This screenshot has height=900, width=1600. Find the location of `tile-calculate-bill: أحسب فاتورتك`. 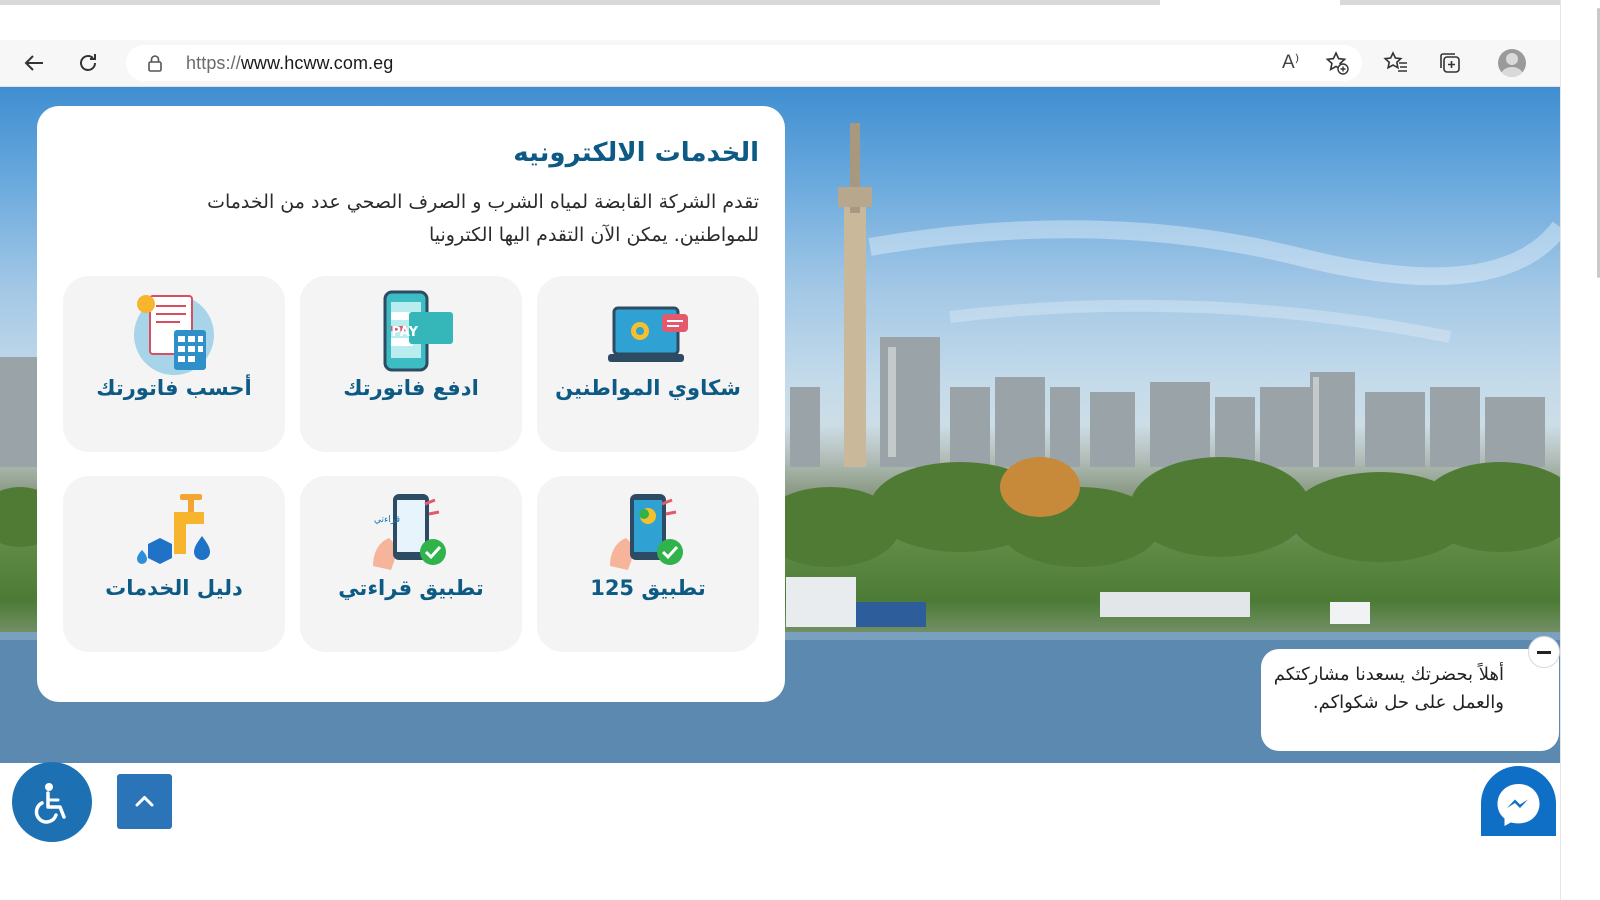

tile-calculate-bill: أحسب فاتورتك is located at coordinates (174, 364).